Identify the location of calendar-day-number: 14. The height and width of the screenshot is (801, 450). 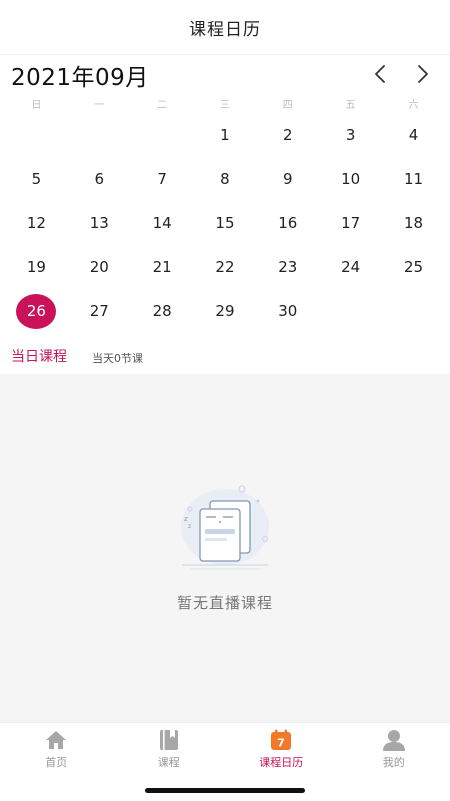
(162, 223).